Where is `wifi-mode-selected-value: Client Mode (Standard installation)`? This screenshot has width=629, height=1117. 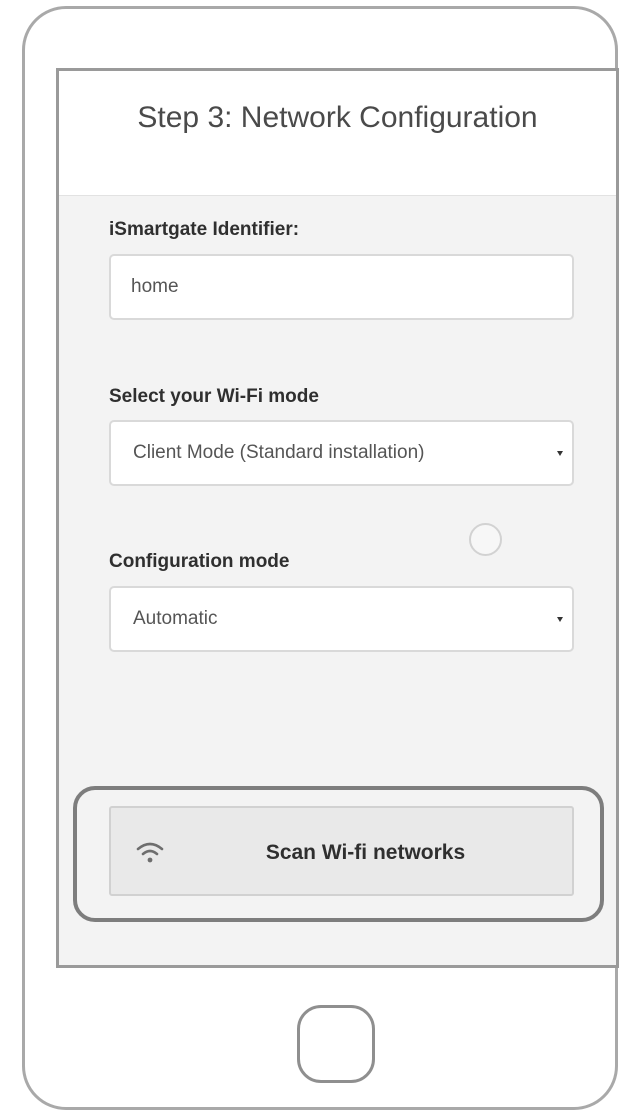 wifi-mode-selected-value: Client Mode (Standard installation) is located at coordinates (279, 452).